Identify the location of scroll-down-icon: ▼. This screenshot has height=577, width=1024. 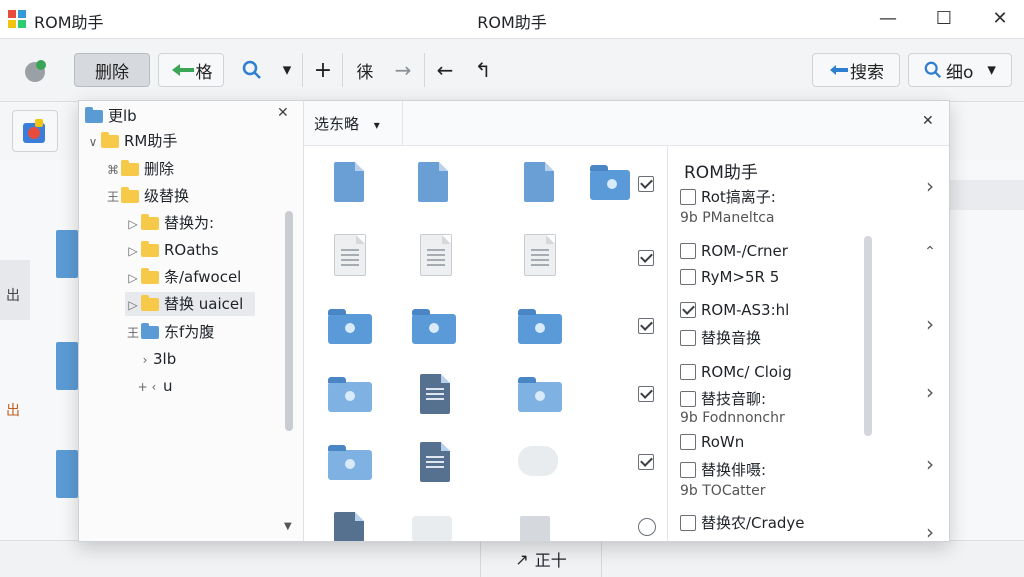
(288, 526).